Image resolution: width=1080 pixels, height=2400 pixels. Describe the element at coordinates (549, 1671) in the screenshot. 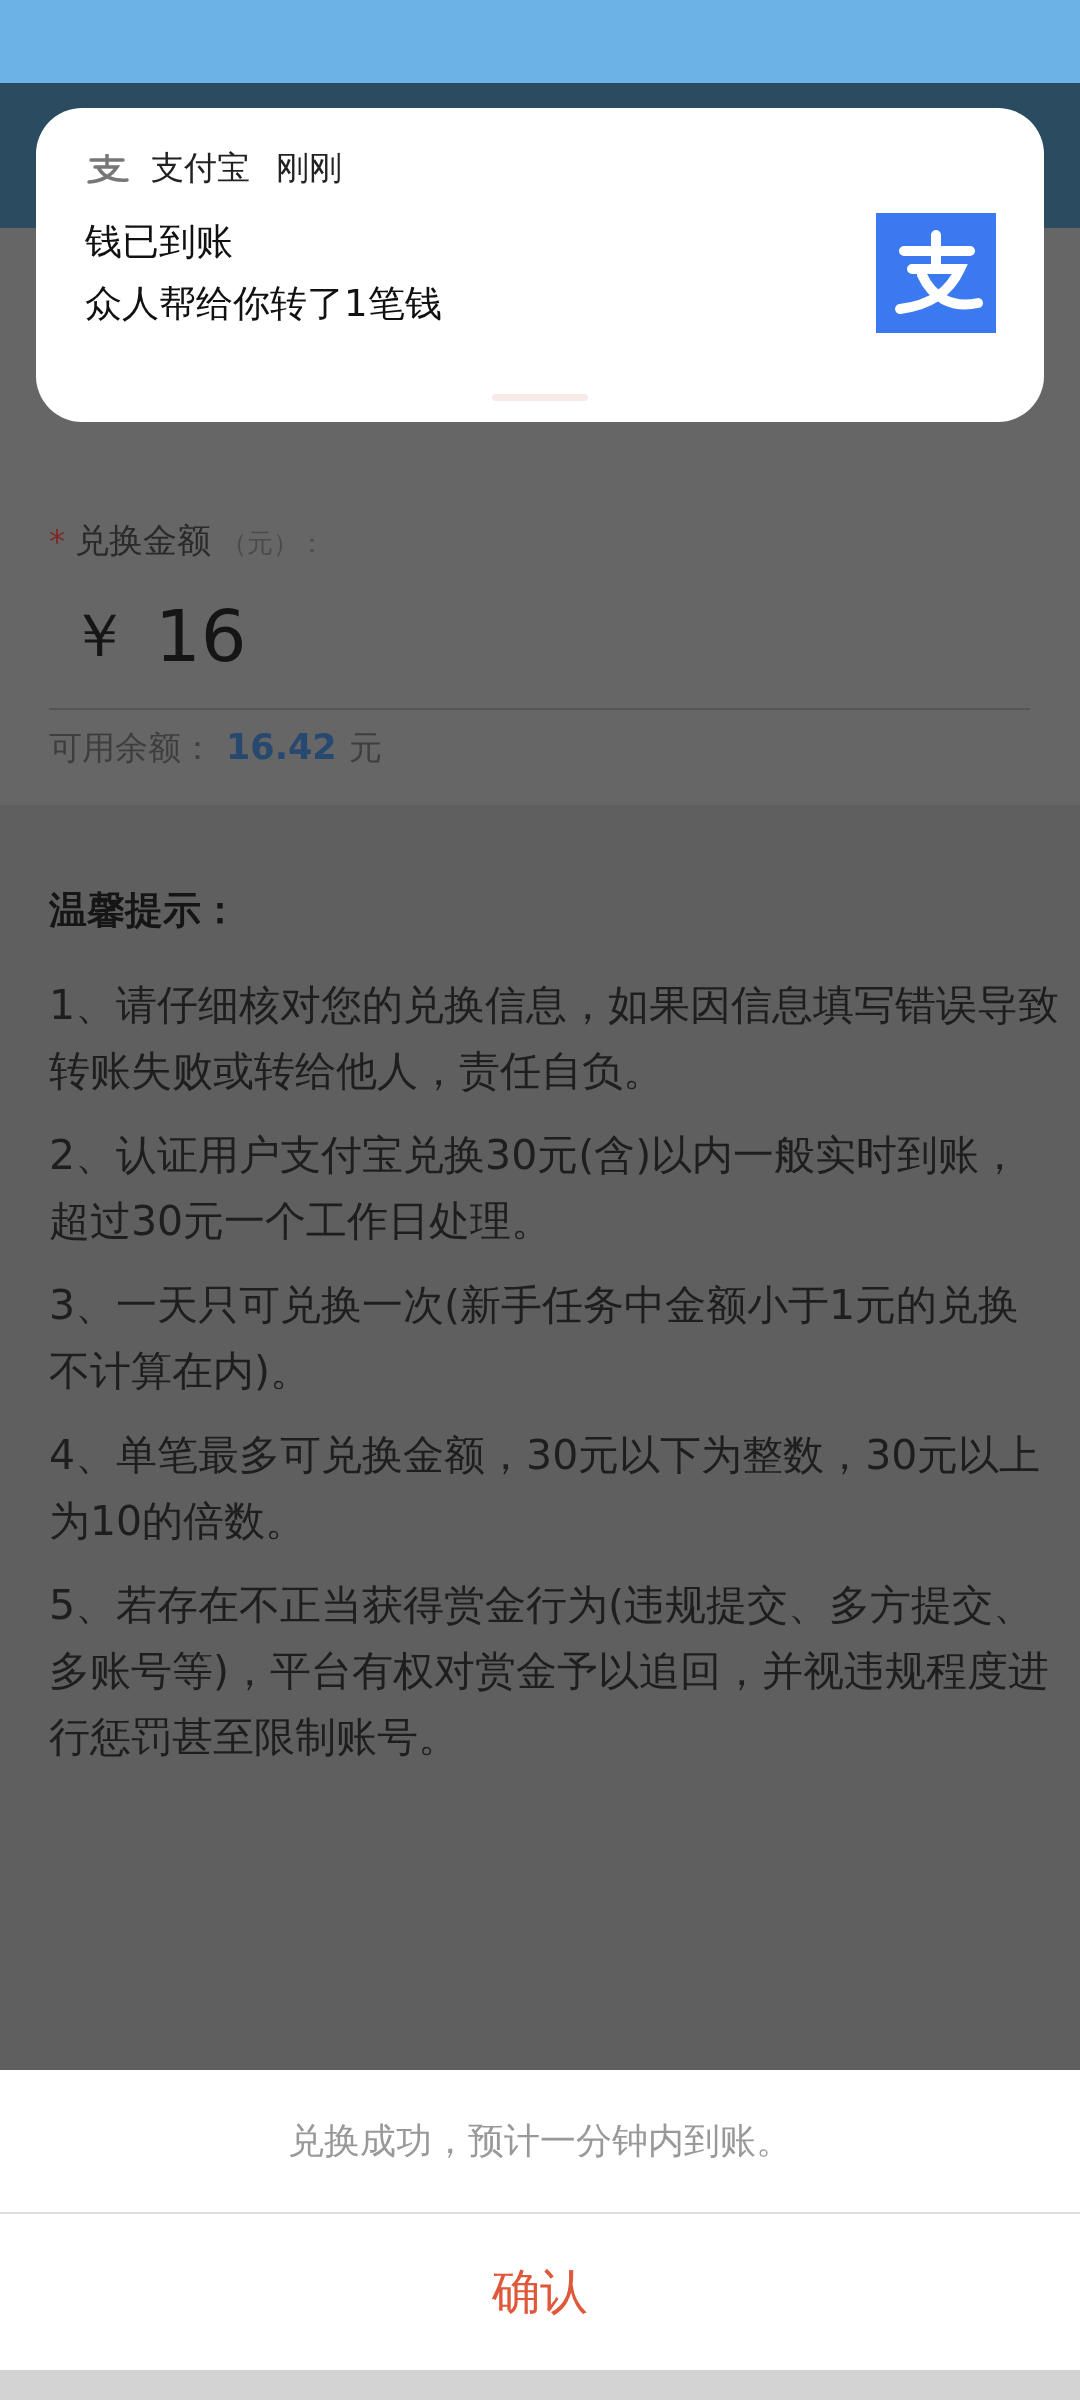

I see `tip-text: 5、若存在不正当获得赏金行为(违规提交、多方提交、多账号等)，平台有权对赏金予以追回，并视违规程度进行惩罚甚至限制账号。` at that location.